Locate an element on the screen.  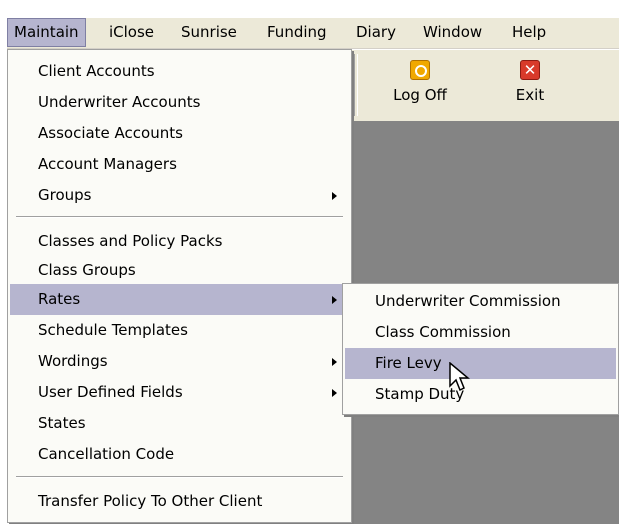
menu-item-groups: Groups is located at coordinates (179, 195).